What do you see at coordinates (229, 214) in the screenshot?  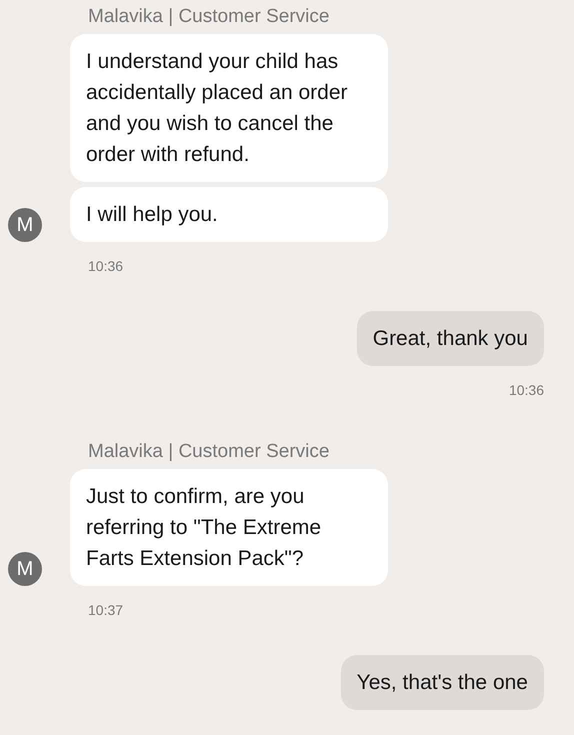 I see `message-bubble: I will help you.` at bounding box center [229, 214].